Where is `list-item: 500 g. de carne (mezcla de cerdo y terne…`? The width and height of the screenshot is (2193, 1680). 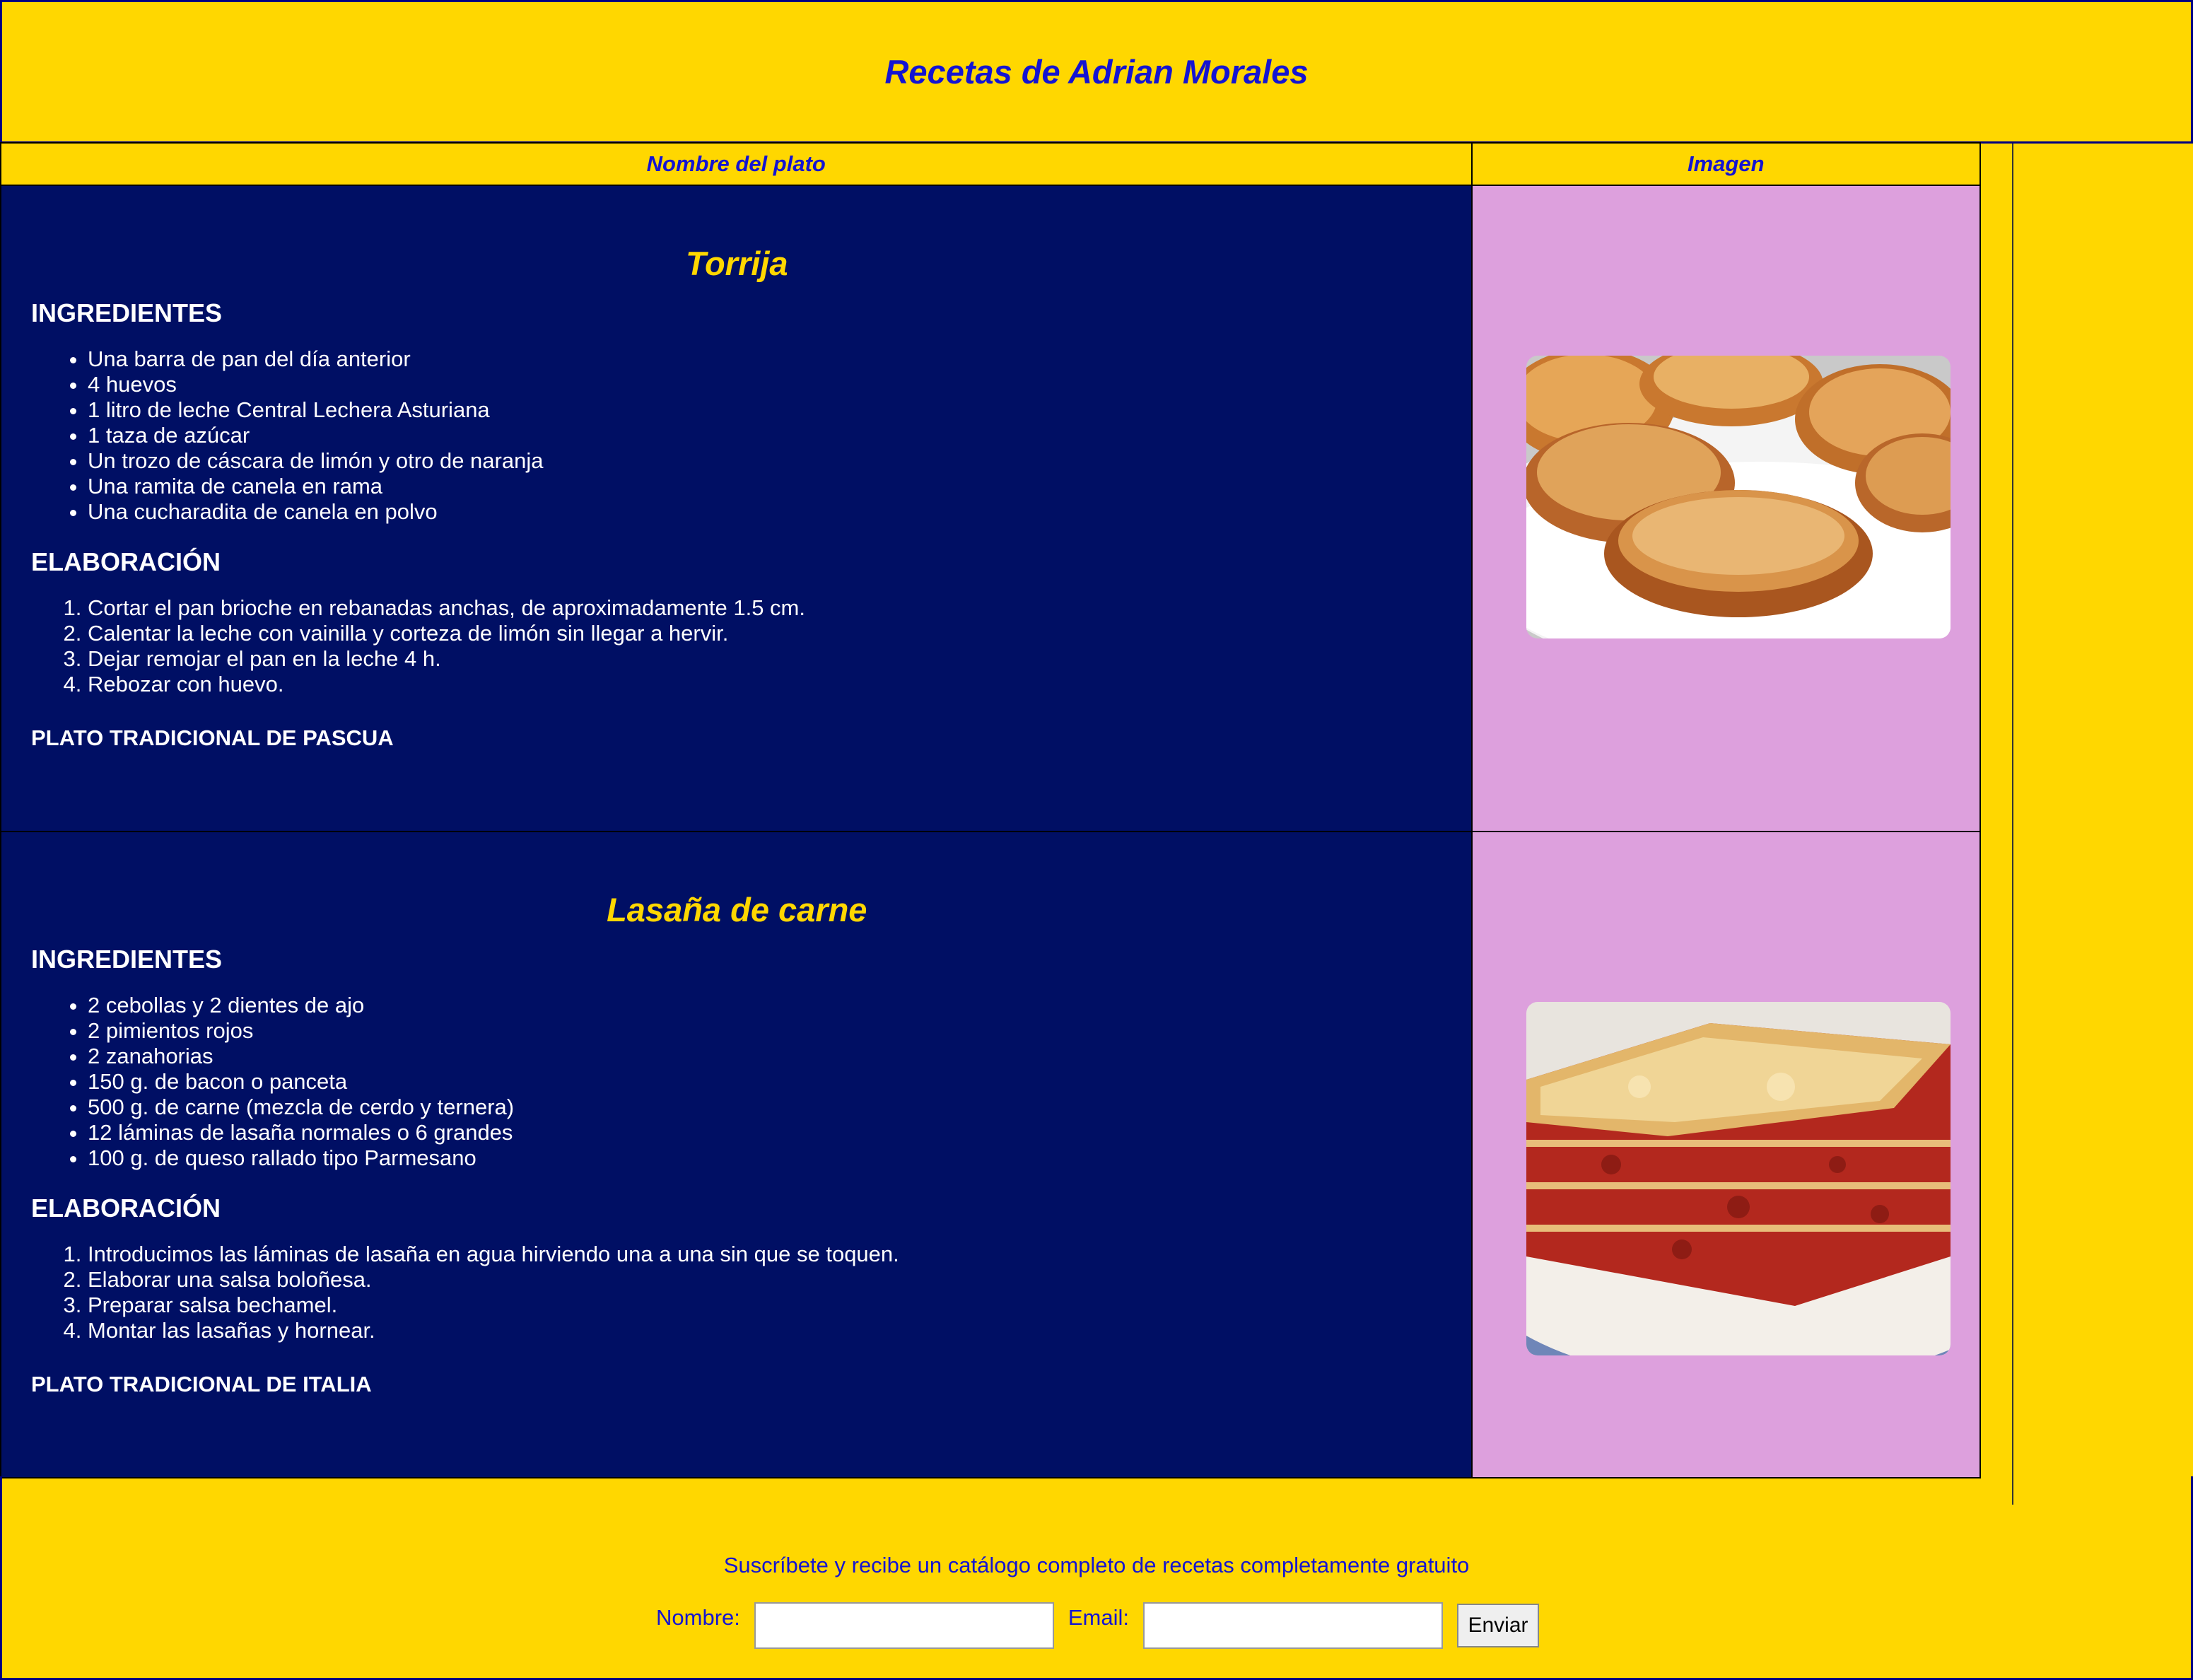 list-item: 500 g. de carne (mezcla de cerdo y terne… is located at coordinates (765, 1107).